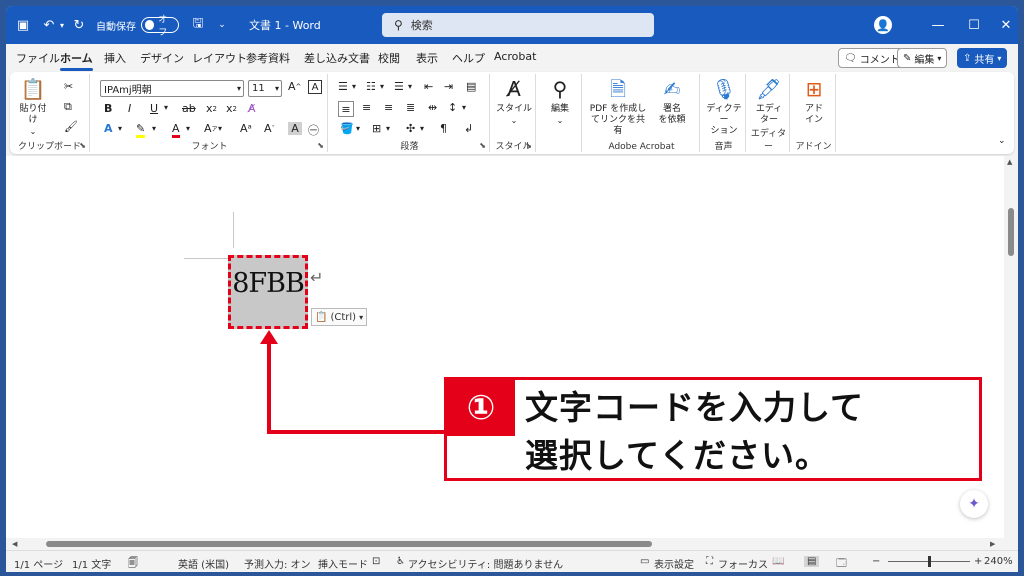  What do you see at coordinates (938, 25) in the screenshot?
I see `minimize-button: —` at bounding box center [938, 25].